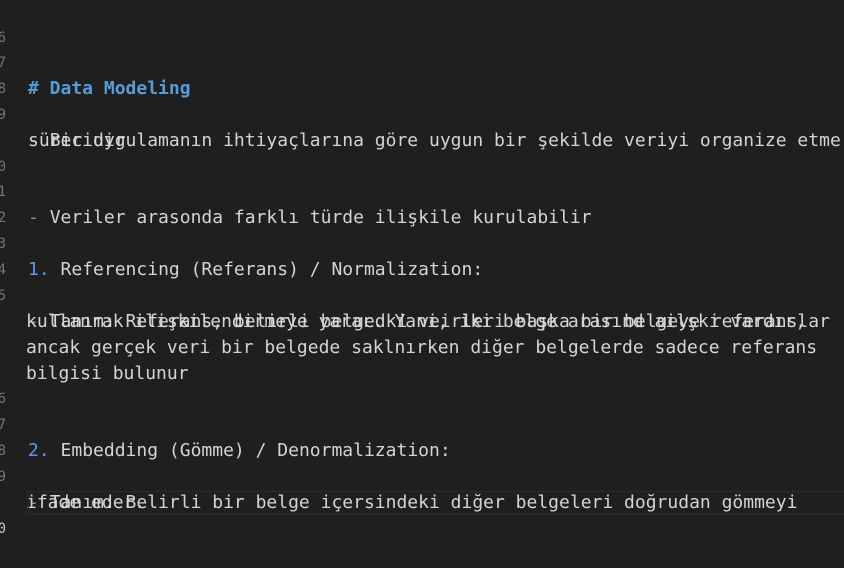 This screenshot has width=844, height=568. What do you see at coordinates (3, 529) in the screenshot?
I see `line-number: 0` at bounding box center [3, 529].